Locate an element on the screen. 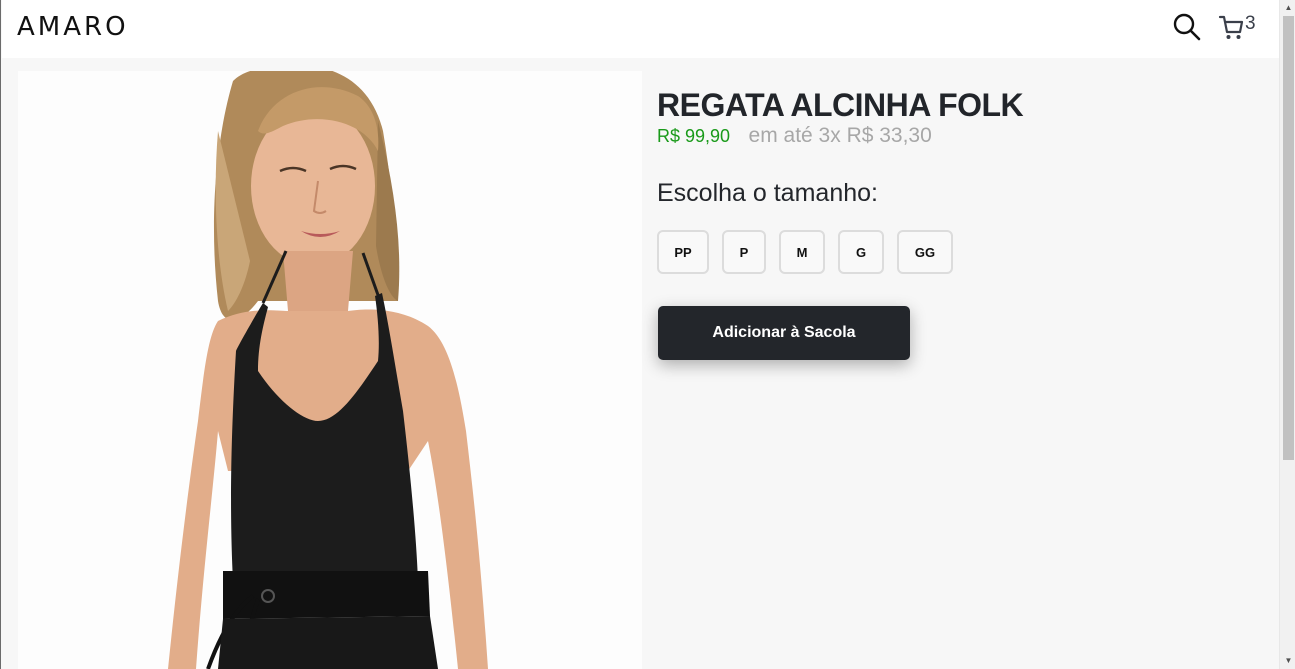  top-header: AMARO 3 is located at coordinates (640, 29).